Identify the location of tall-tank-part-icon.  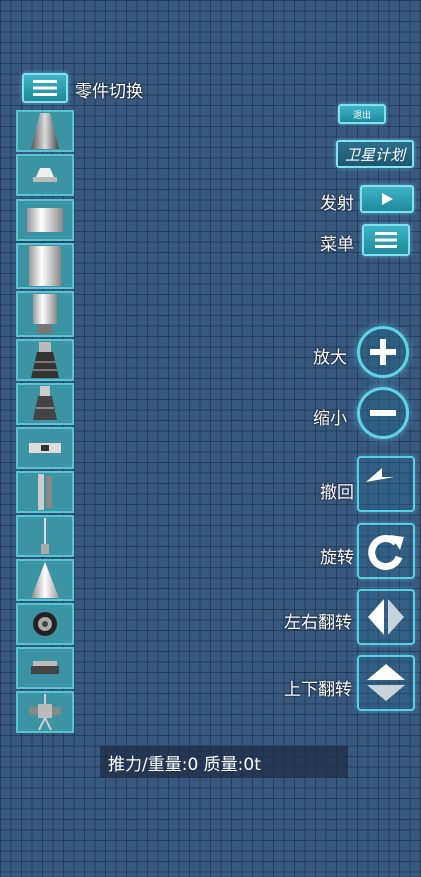
(45, 266).